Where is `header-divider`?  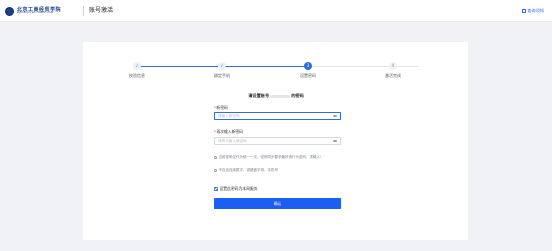
header-divider is located at coordinates (83, 11).